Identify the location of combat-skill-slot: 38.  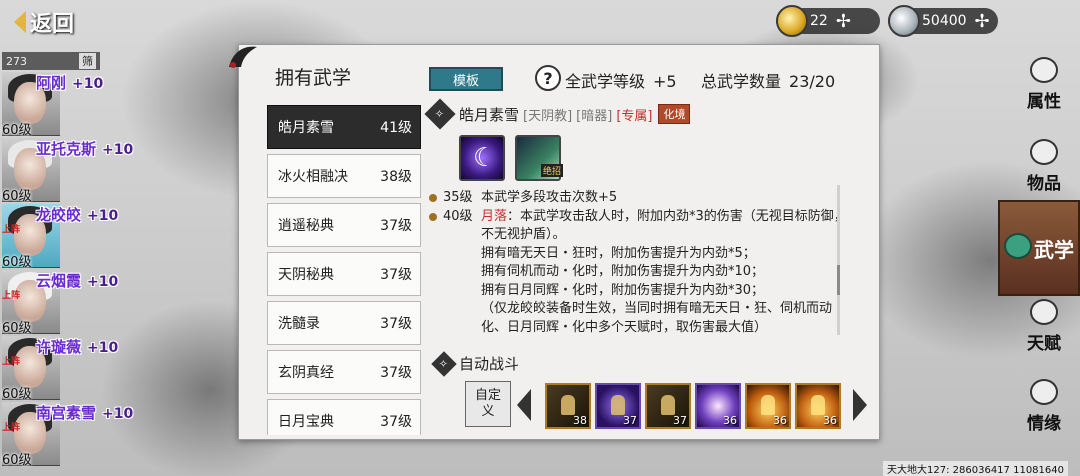
(568, 406).